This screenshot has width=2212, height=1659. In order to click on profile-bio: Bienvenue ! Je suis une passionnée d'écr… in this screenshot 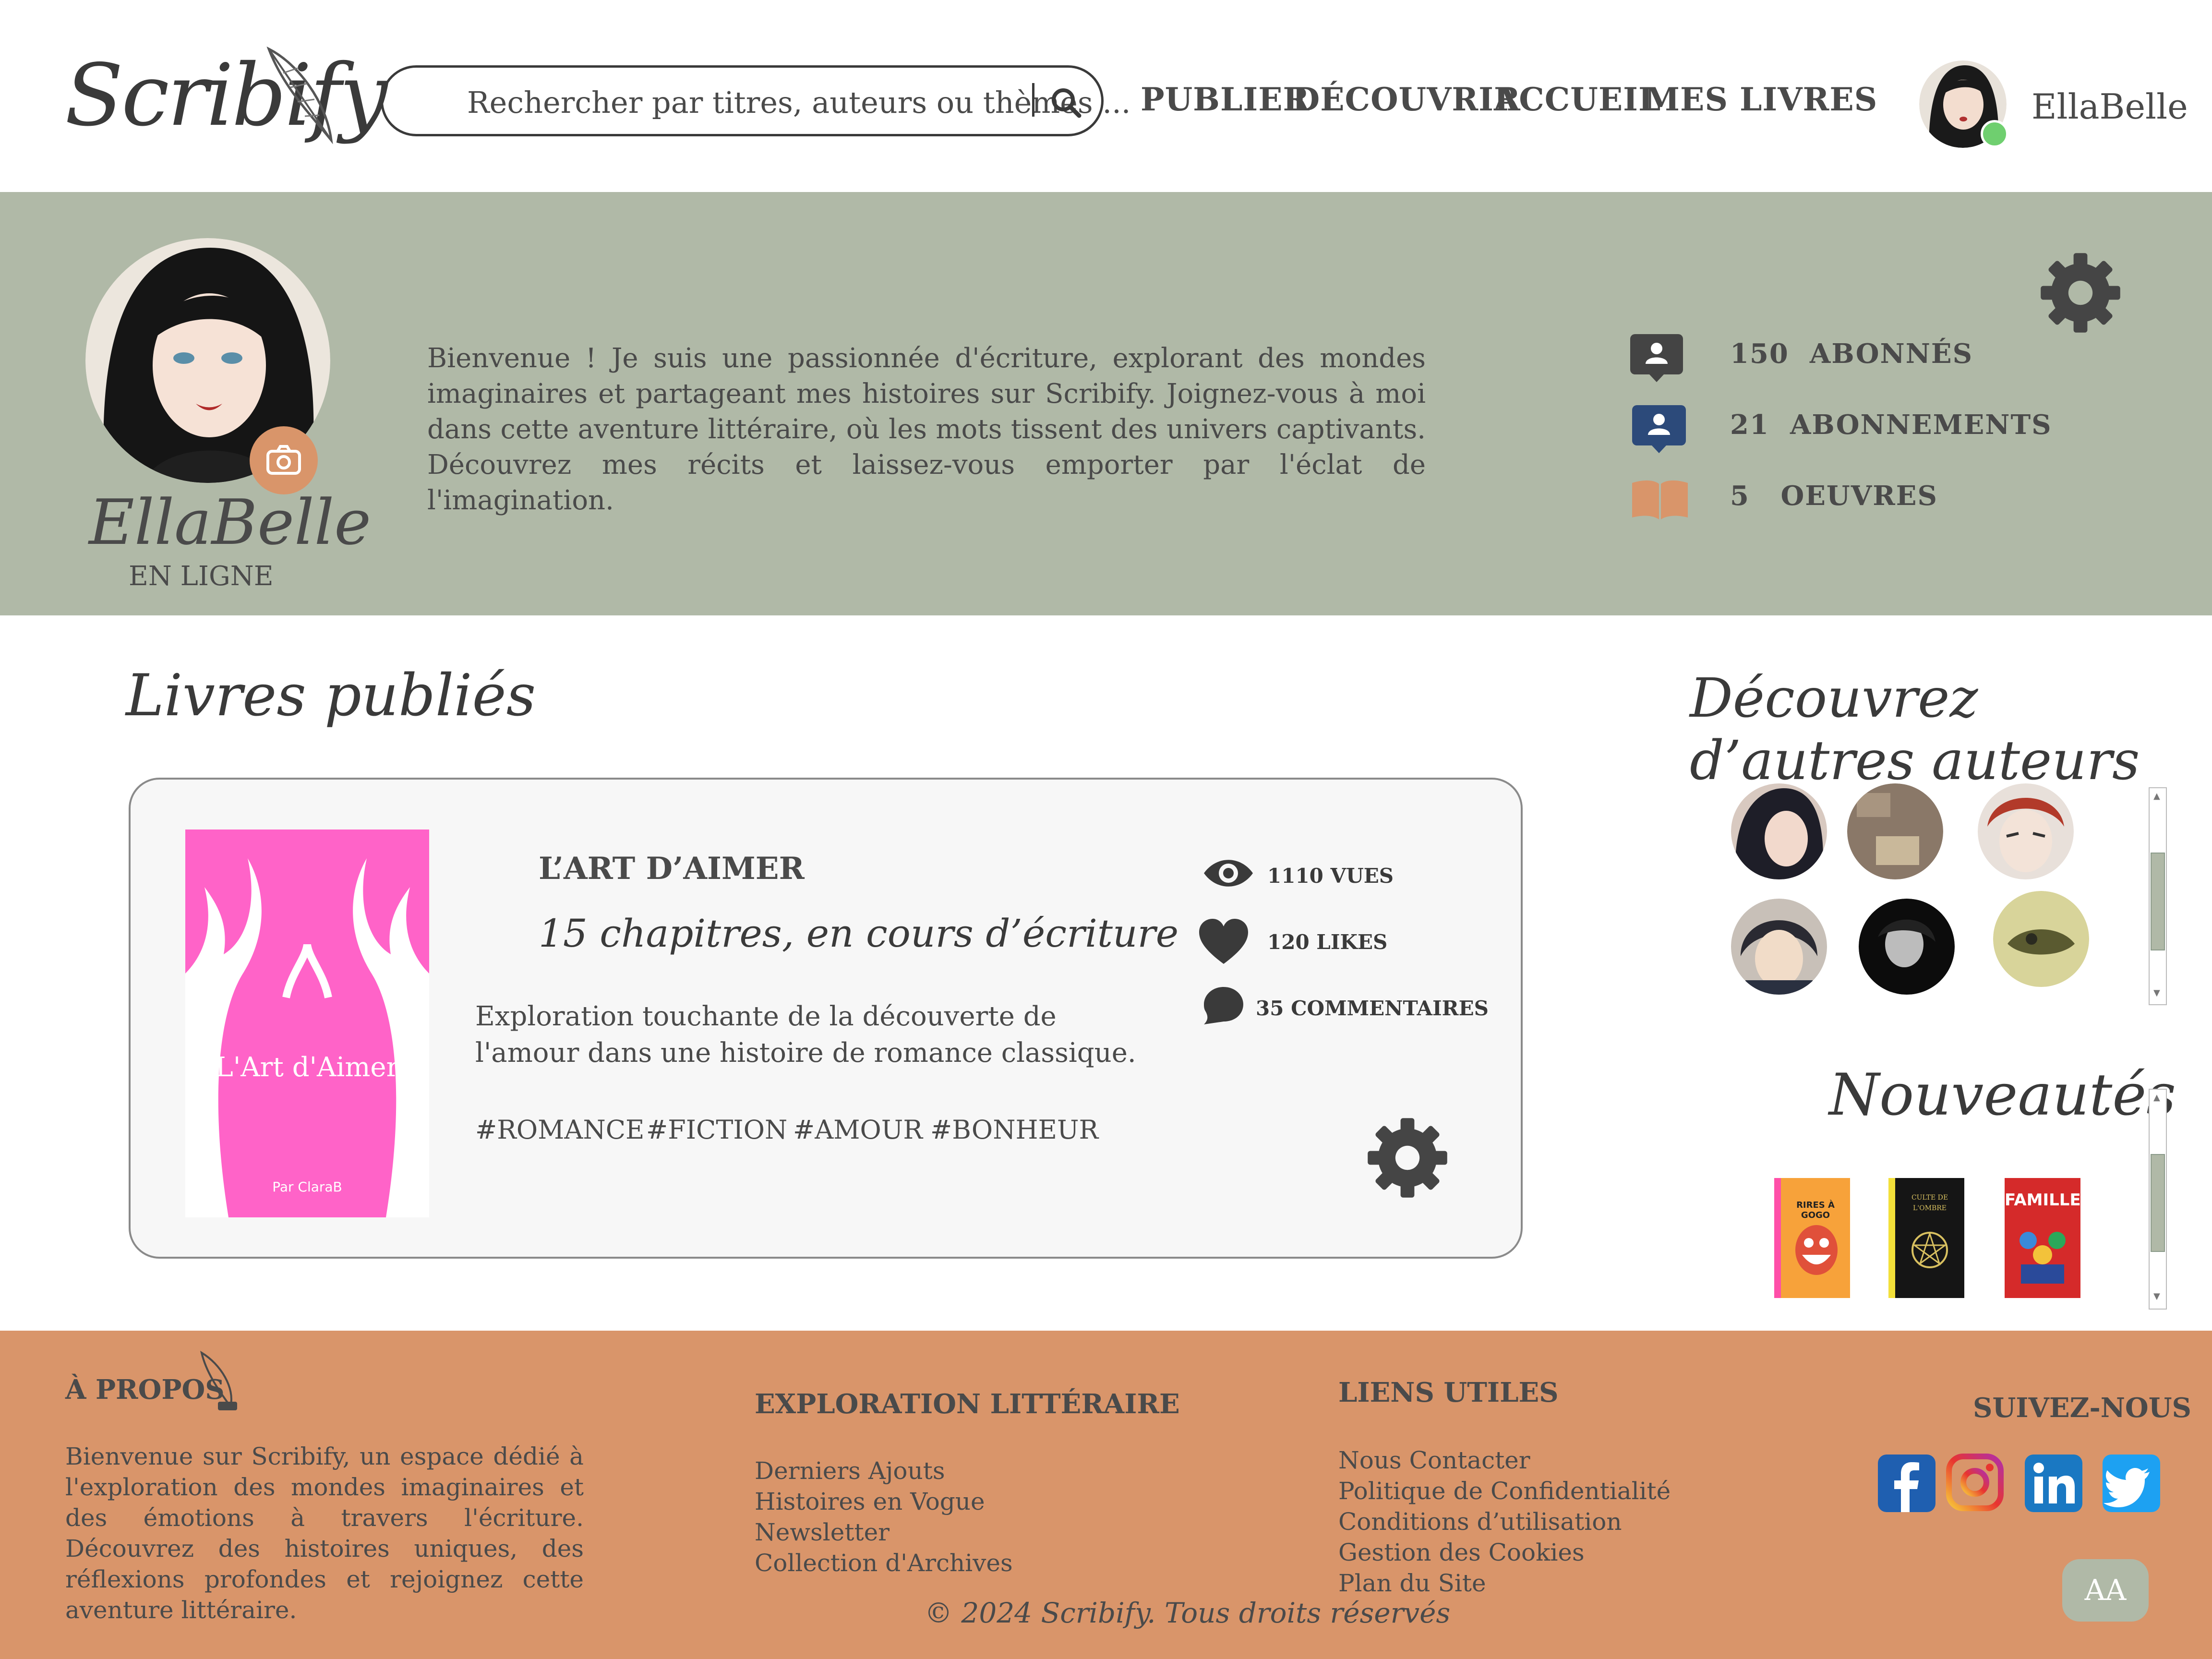, I will do `click(926, 429)`.